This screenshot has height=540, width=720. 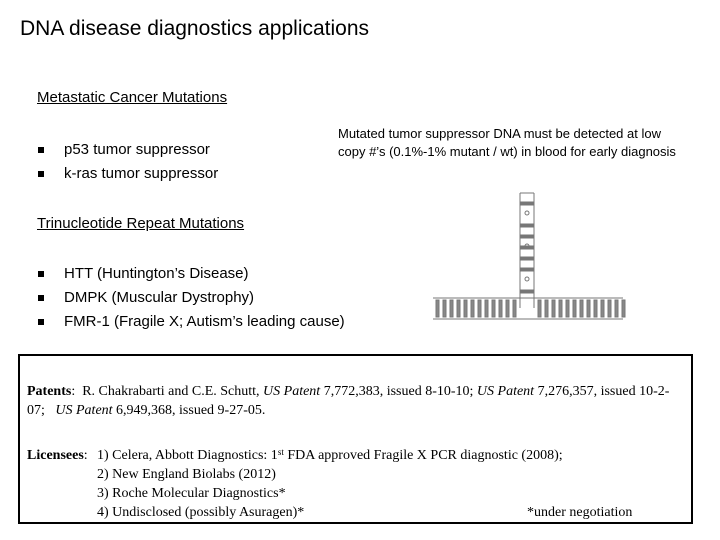 I want to click on patents-label: Patents, so click(x=49, y=391).